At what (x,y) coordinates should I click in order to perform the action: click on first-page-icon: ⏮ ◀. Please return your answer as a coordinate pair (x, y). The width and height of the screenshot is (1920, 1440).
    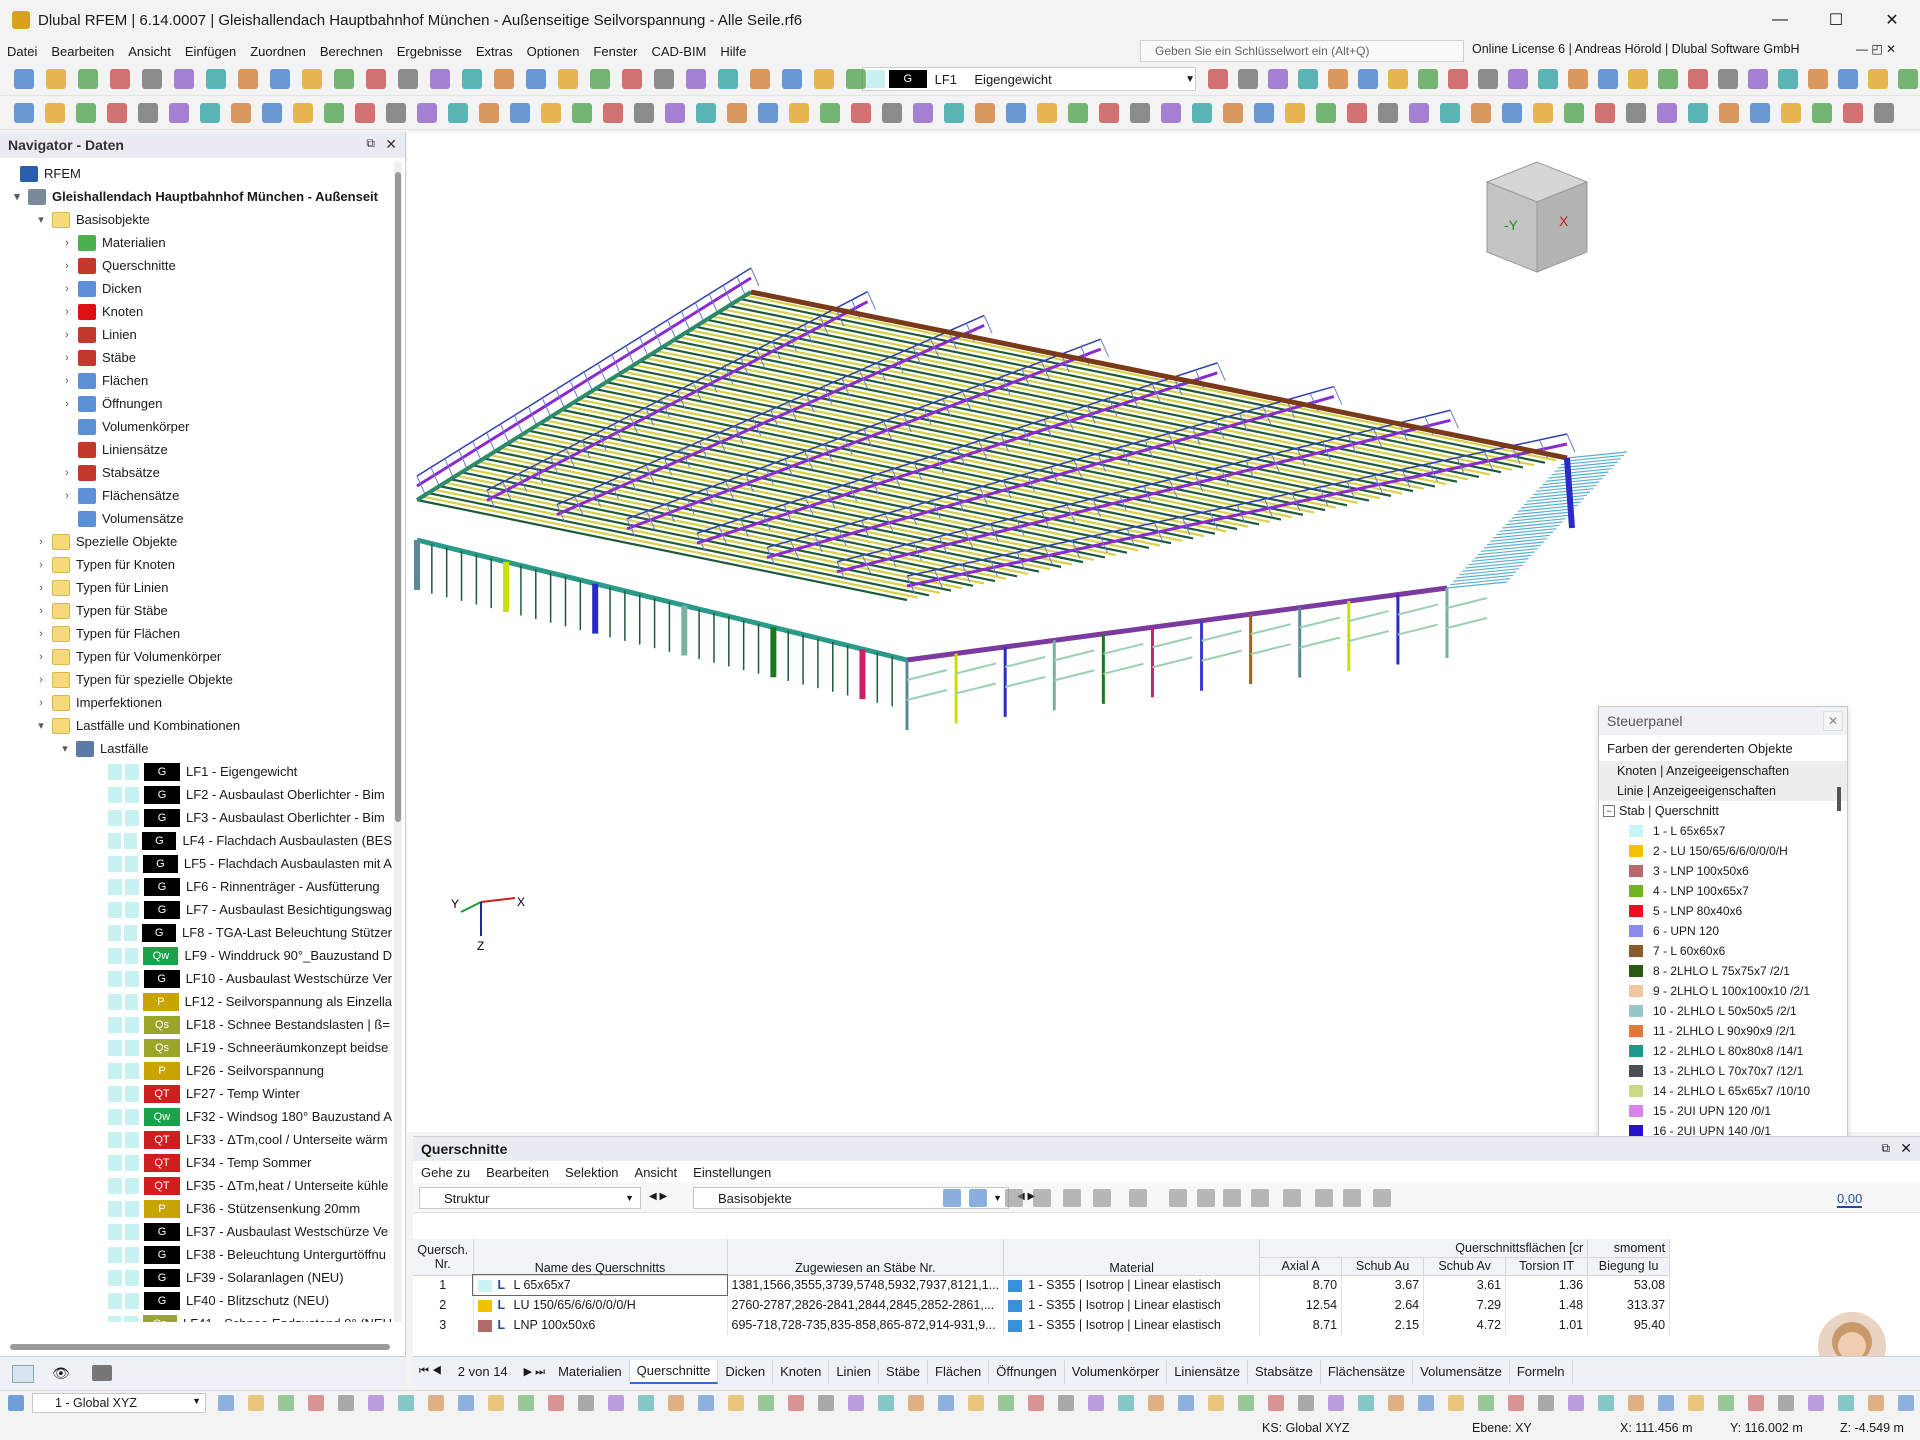
    Looking at the image, I should click on (430, 1371).